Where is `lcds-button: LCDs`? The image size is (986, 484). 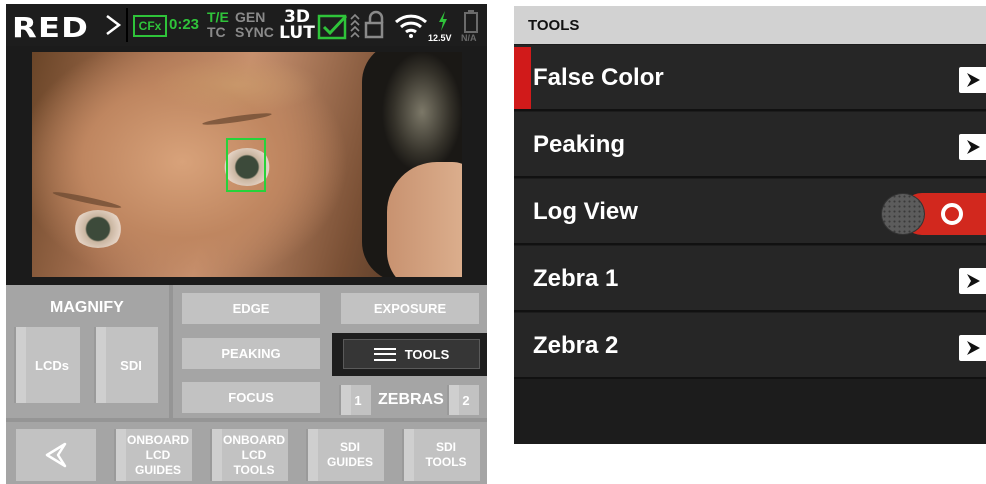
lcds-button: LCDs is located at coordinates (47, 365).